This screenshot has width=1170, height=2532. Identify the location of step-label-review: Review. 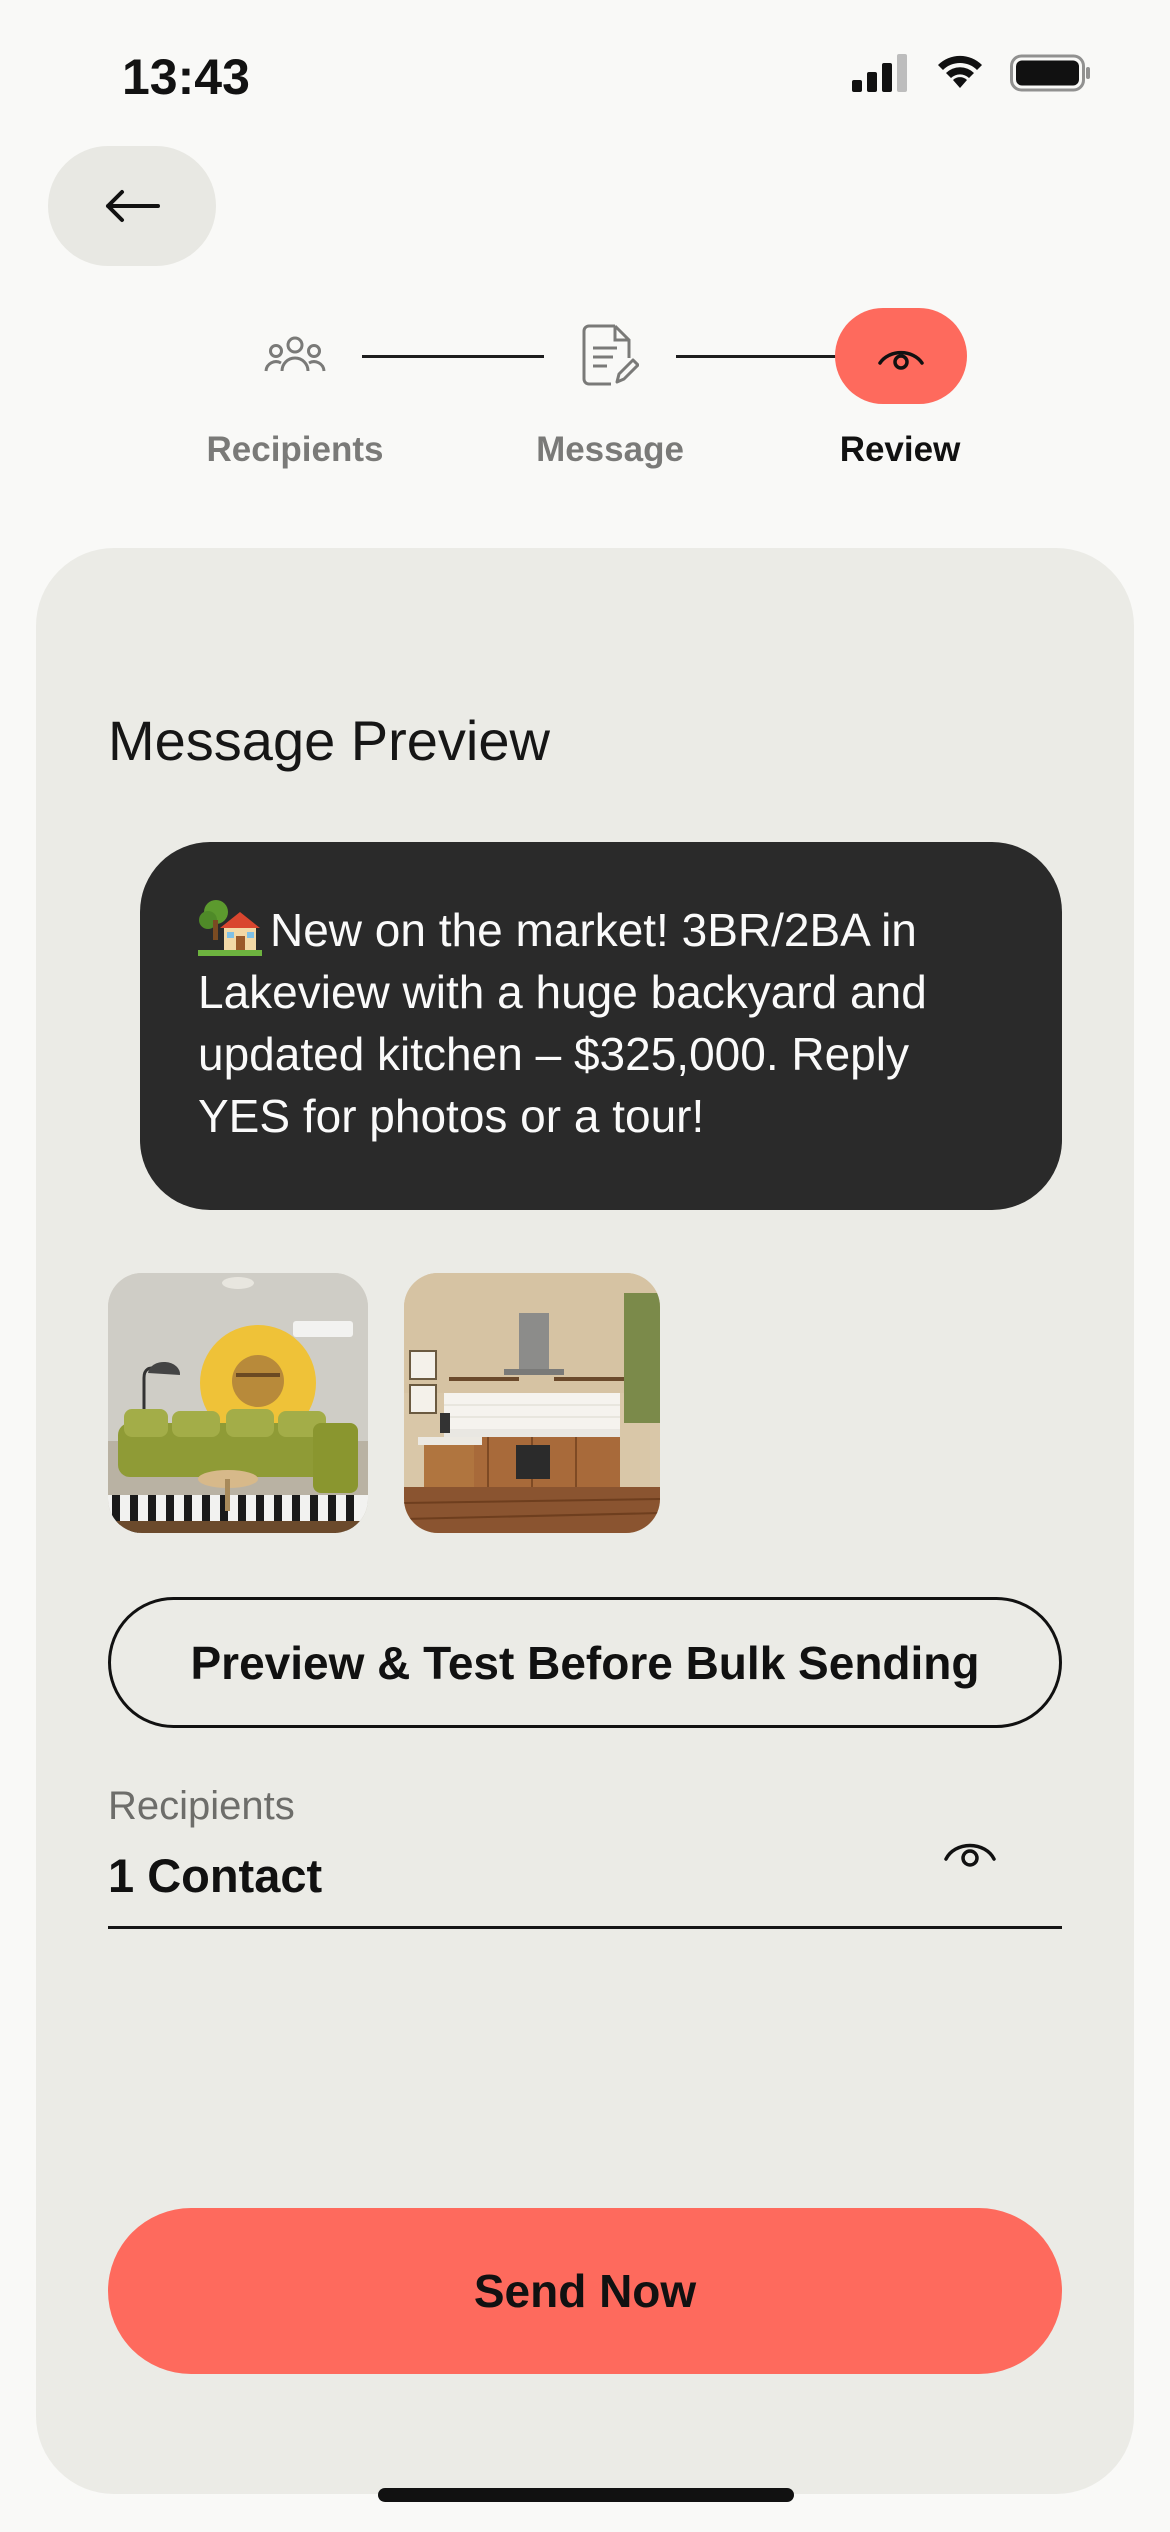
(900, 449).